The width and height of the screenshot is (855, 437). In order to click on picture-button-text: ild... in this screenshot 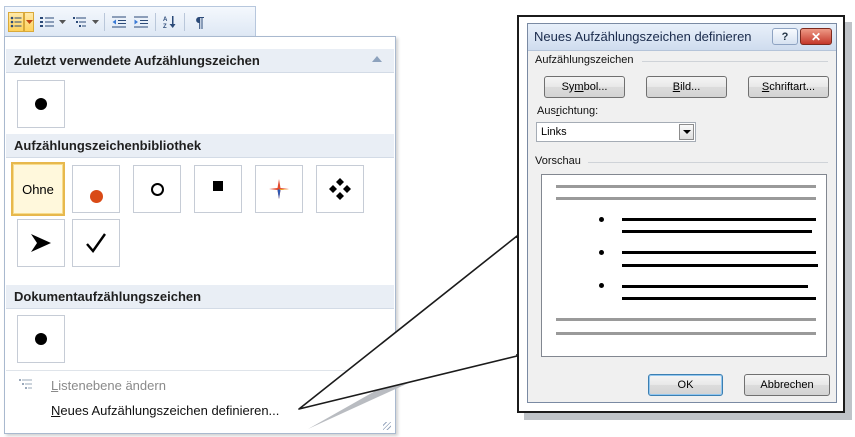, I will do `click(690, 87)`.